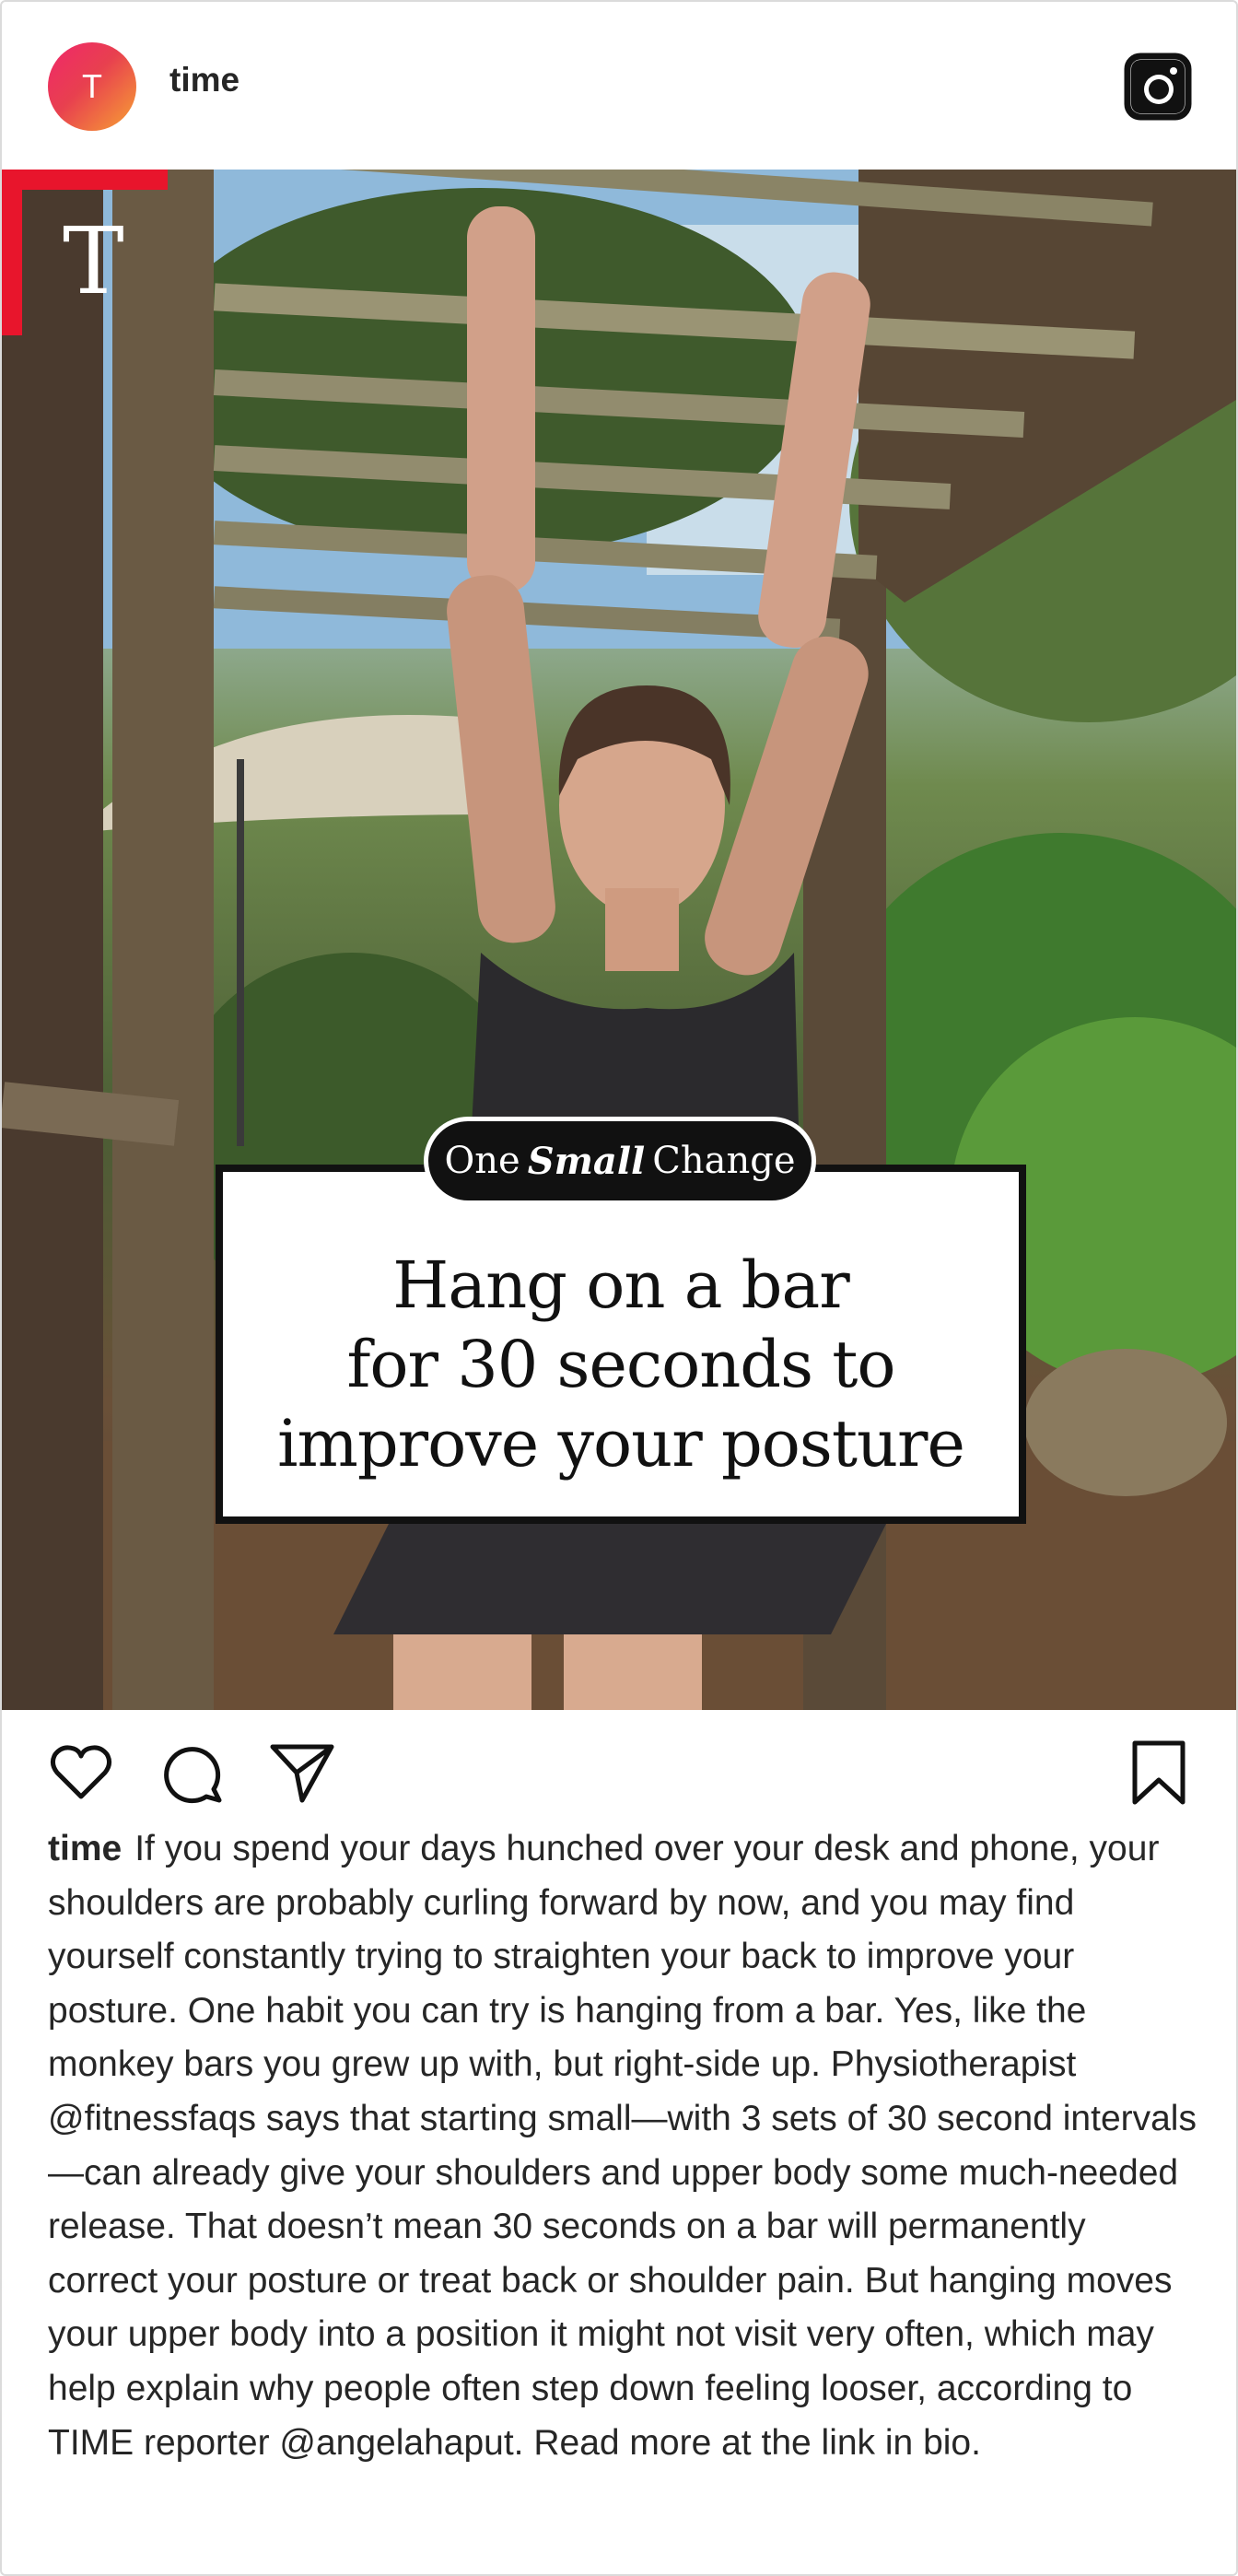 The image size is (1238, 2576). I want to click on series-tag-emphasis: Small, so click(586, 1161).